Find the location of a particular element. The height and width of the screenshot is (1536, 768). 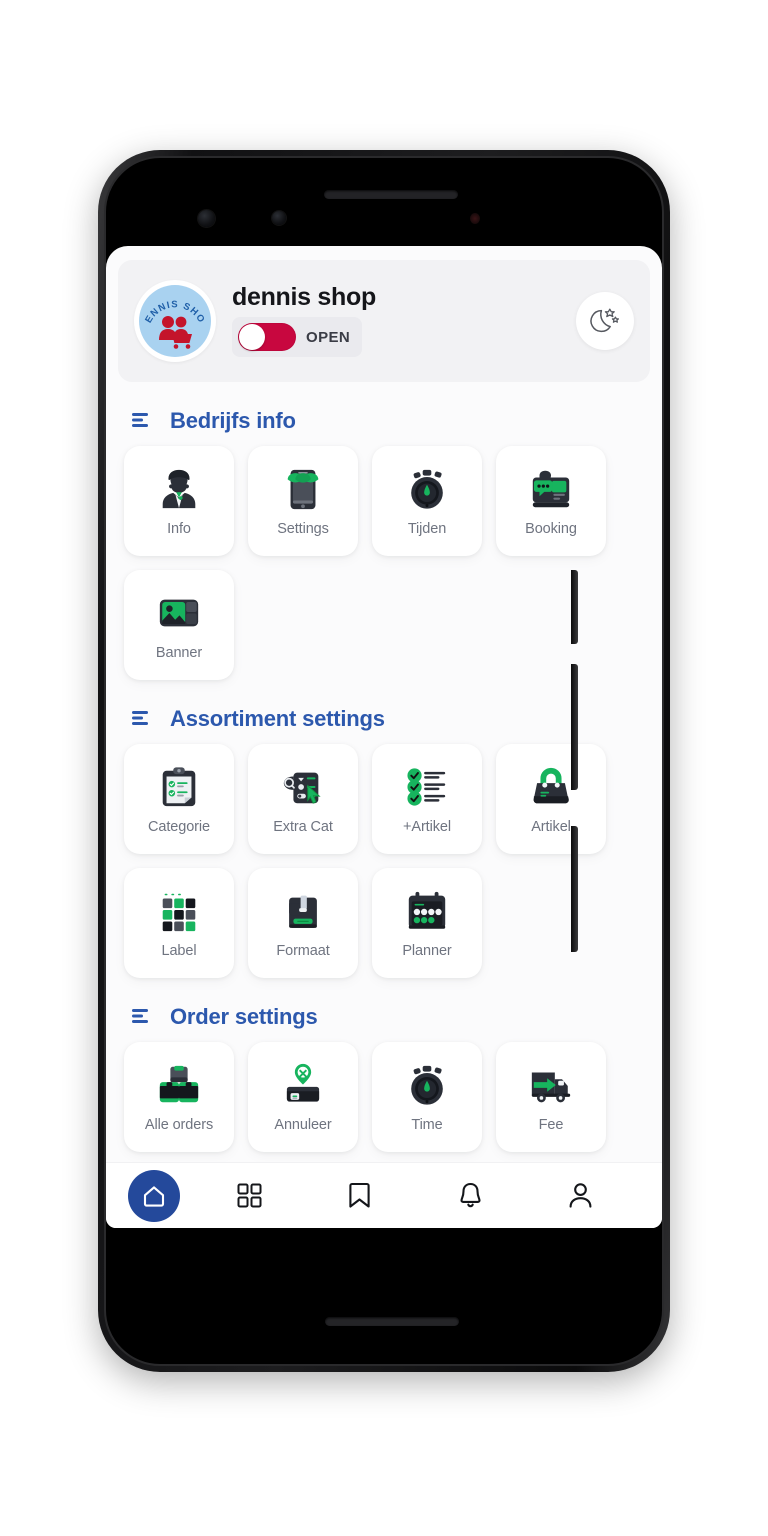

tile-categorie: Categorie is located at coordinates (179, 799).